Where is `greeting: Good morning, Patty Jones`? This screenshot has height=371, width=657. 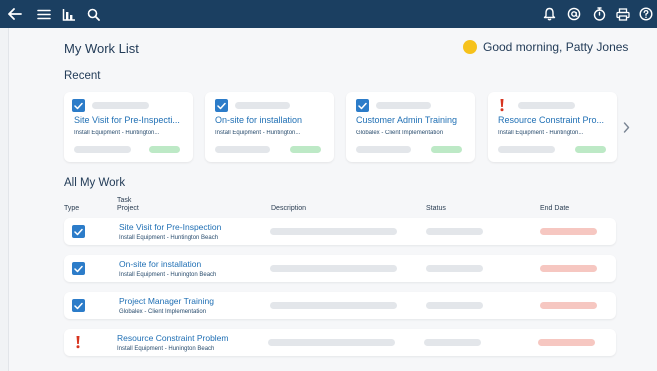 greeting: Good morning, Patty Jones is located at coordinates (545, 47).